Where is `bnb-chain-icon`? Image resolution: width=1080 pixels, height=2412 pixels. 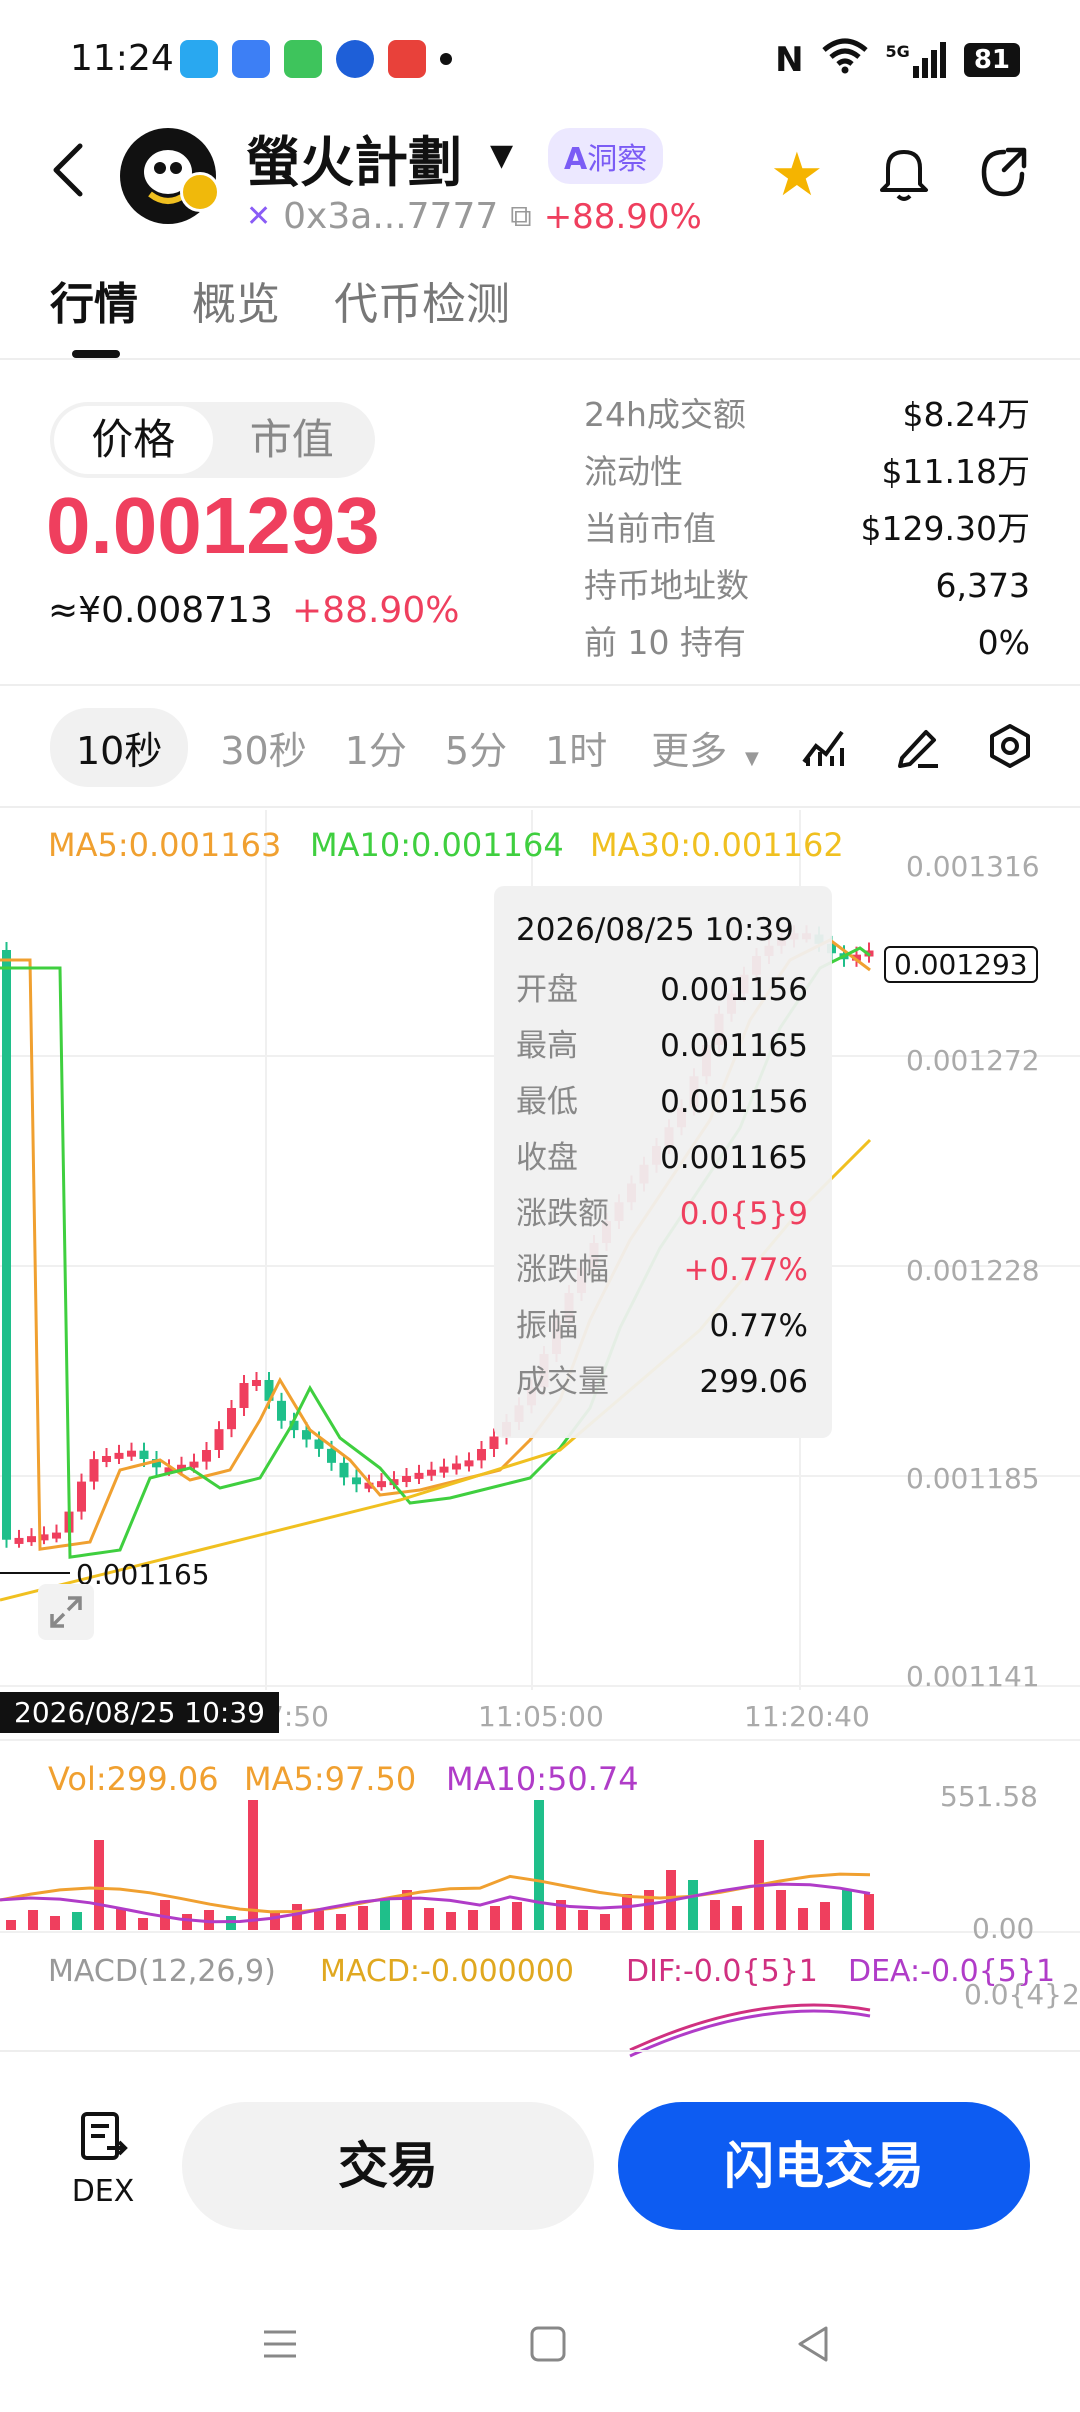 bnb-chain-icon is located at coordinates (200, 192).